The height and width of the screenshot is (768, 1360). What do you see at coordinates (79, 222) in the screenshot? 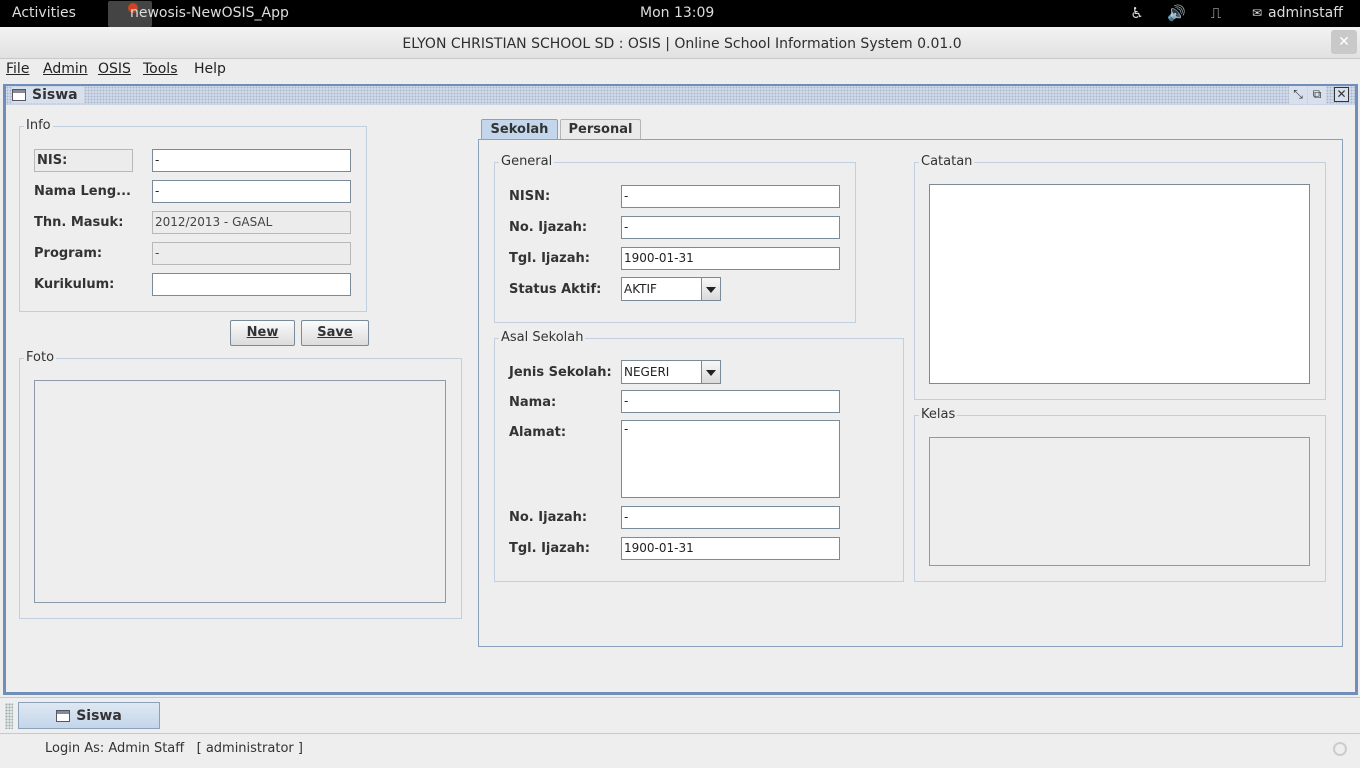
I see `thn-masuk-label: Thn. Masuk:` at bounding box center [79, 222].